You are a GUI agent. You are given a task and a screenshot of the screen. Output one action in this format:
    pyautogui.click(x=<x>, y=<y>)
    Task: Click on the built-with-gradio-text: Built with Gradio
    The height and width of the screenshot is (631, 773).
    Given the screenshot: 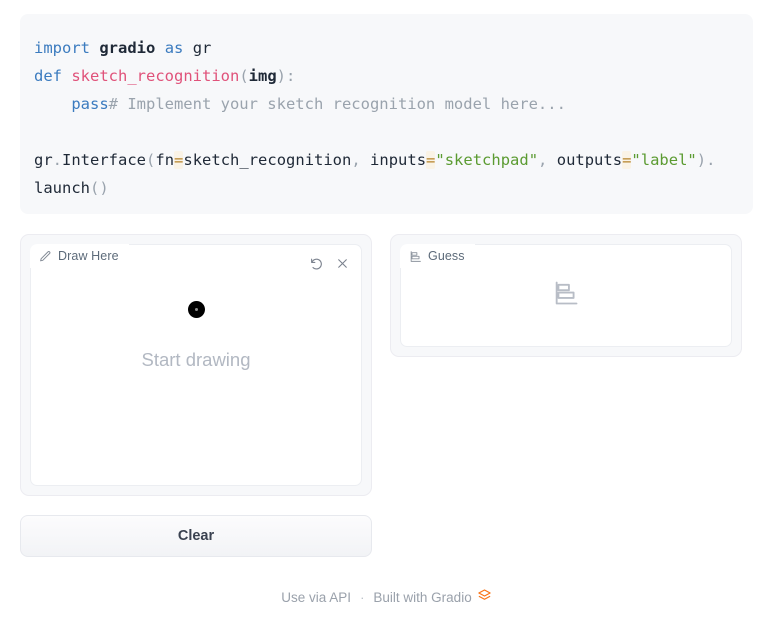 What is the action you would take?
    pyautogui.click(x=422, y=597)
    